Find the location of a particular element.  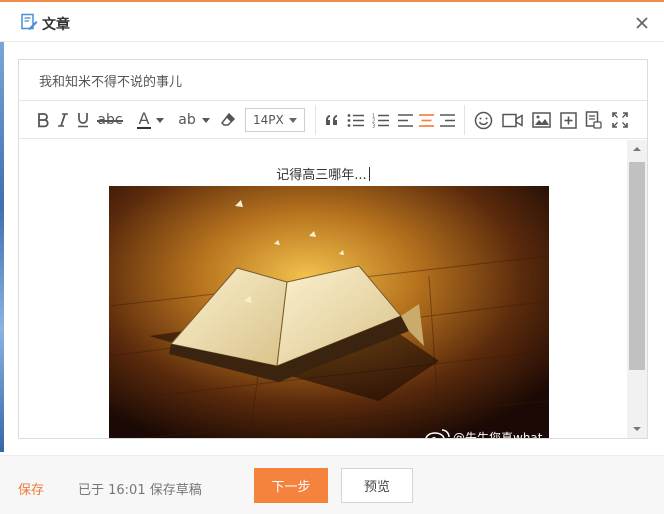

eraser-icon is located at coordinates (228, 120).